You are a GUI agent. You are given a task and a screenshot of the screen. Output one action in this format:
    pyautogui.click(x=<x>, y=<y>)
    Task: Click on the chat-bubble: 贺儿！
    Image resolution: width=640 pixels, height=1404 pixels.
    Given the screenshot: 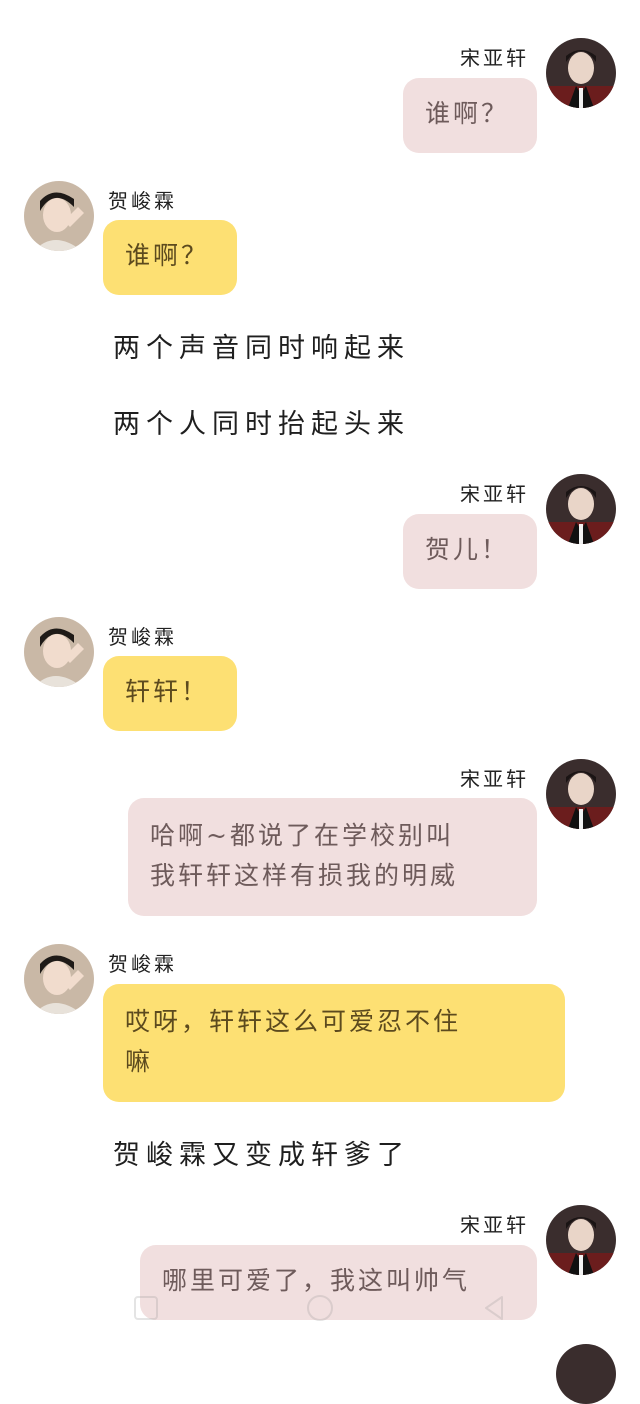 What is the action you would take?
    pyautogui.click(x=470, y=551)
    